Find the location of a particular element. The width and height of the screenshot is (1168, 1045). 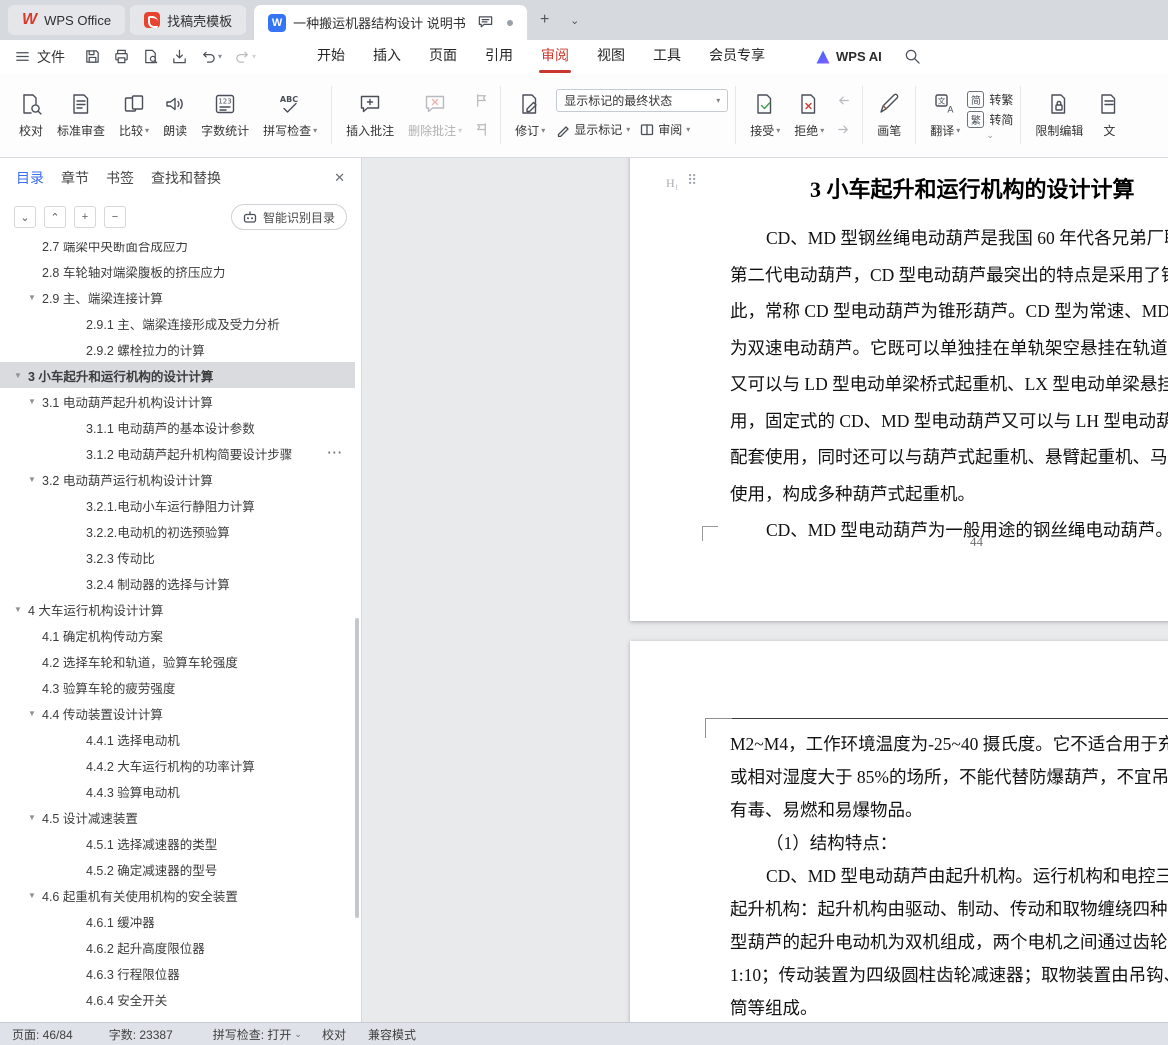

menu-tab: 开始 is located at coordinates (331, 56).